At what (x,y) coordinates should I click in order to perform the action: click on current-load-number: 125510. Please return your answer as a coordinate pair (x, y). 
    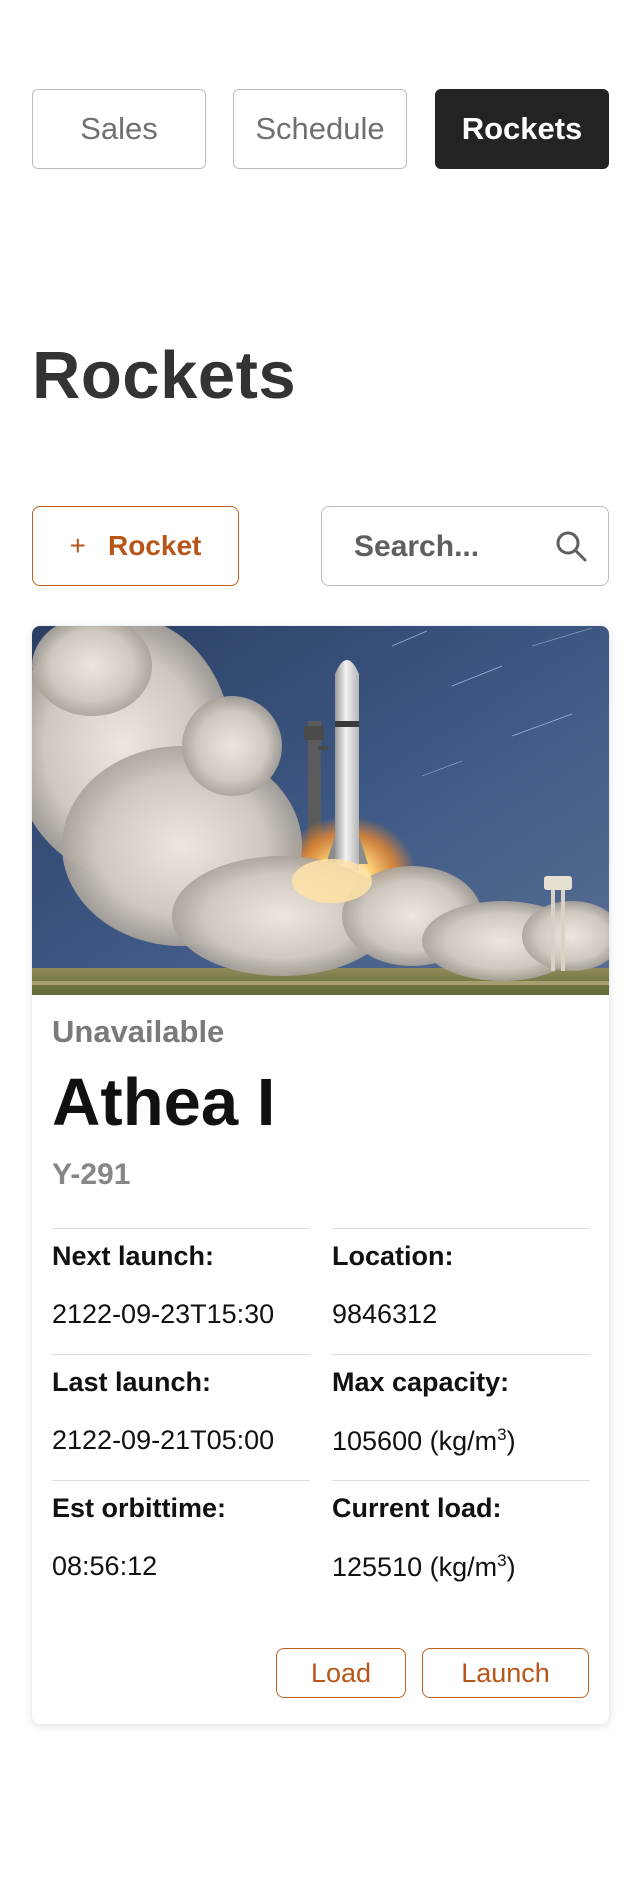
    Looking at the image, I should click on (377, 1567).